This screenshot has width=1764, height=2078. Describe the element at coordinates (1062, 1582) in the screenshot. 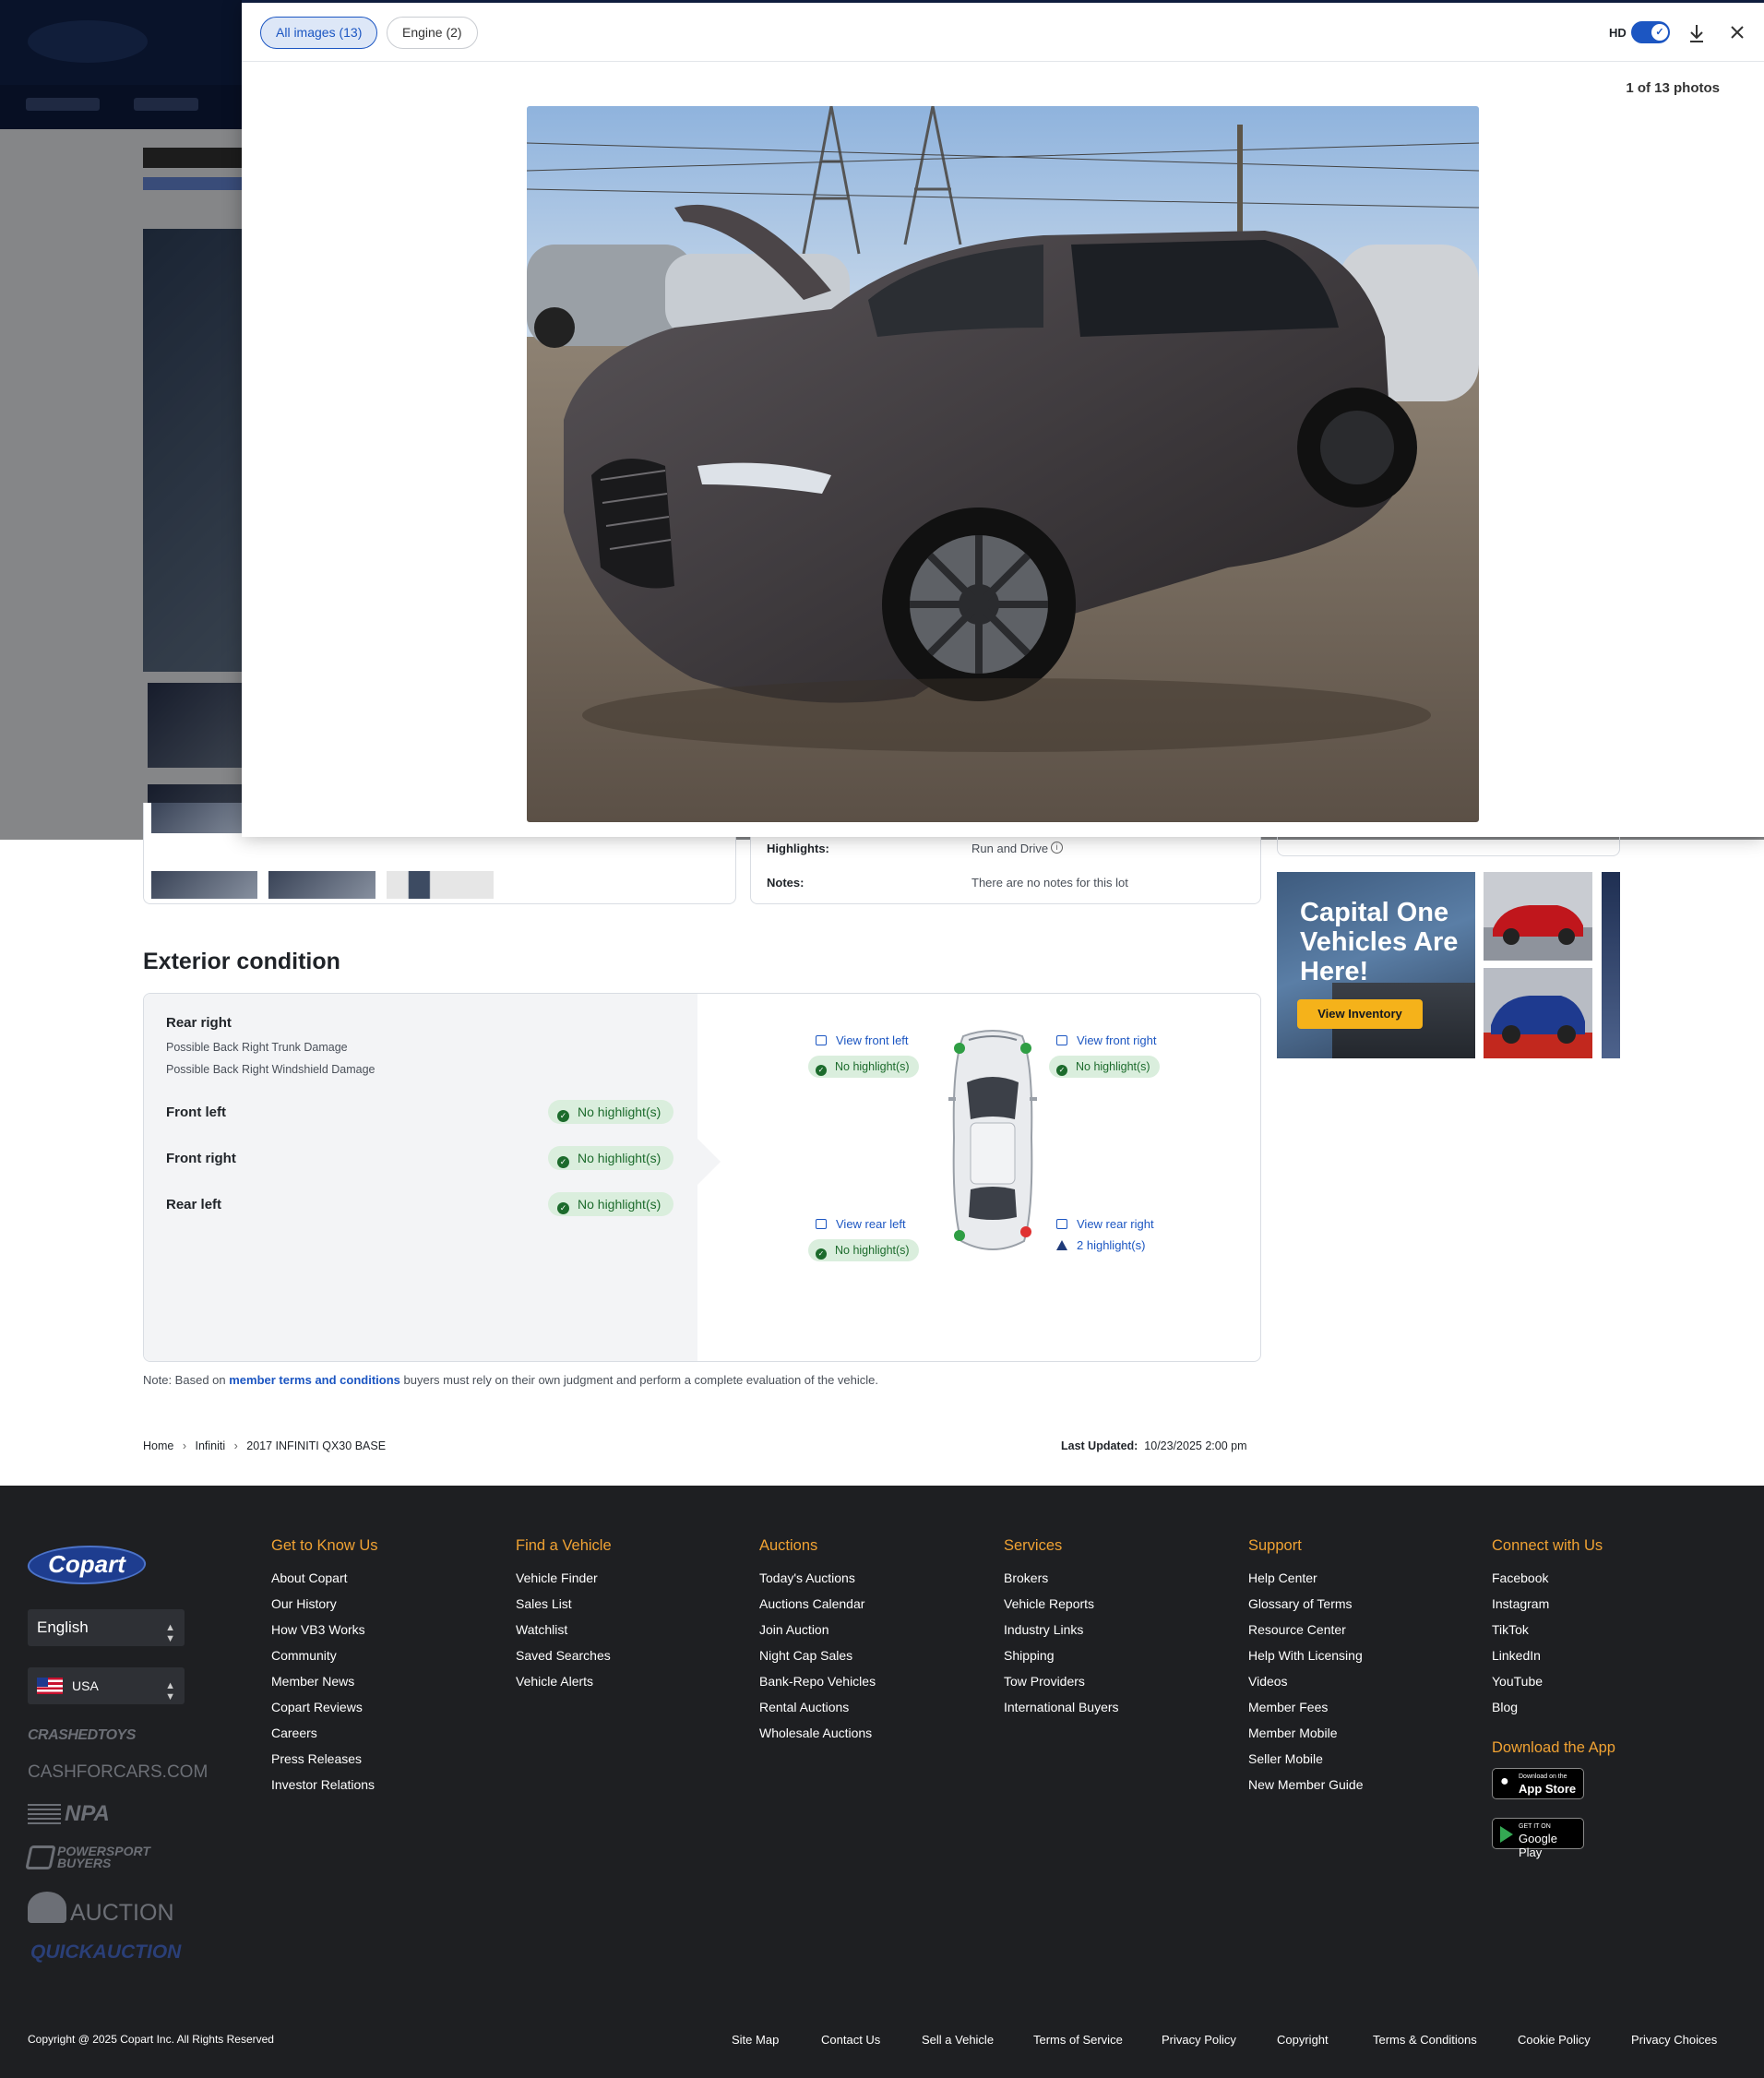

I see `footer-link: Brokers` at that location.